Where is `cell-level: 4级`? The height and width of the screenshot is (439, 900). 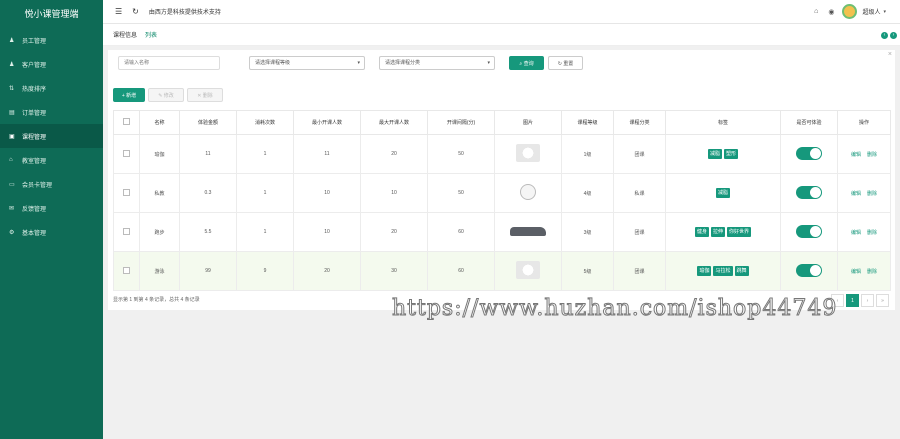 cell-level: 4级 is located at coordinates (587, 193).